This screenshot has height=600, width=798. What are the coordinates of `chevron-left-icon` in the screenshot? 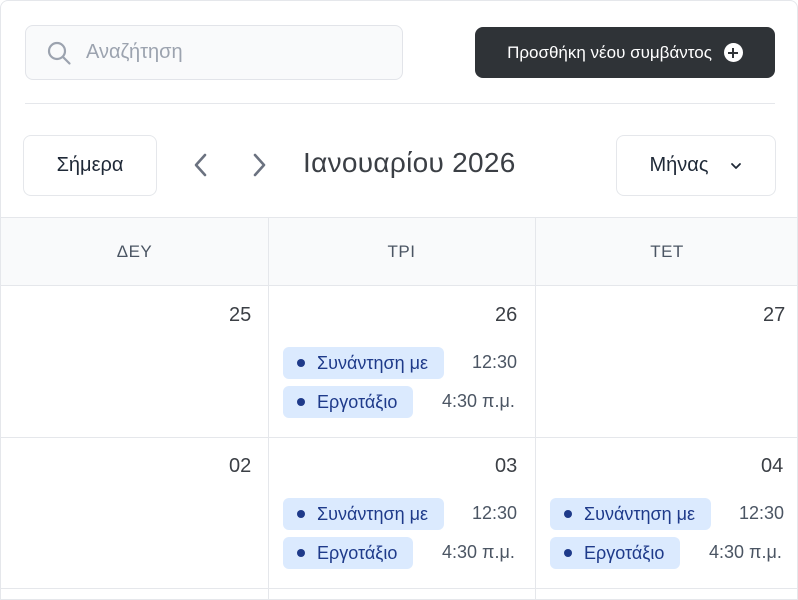 It's located at (200, 165).